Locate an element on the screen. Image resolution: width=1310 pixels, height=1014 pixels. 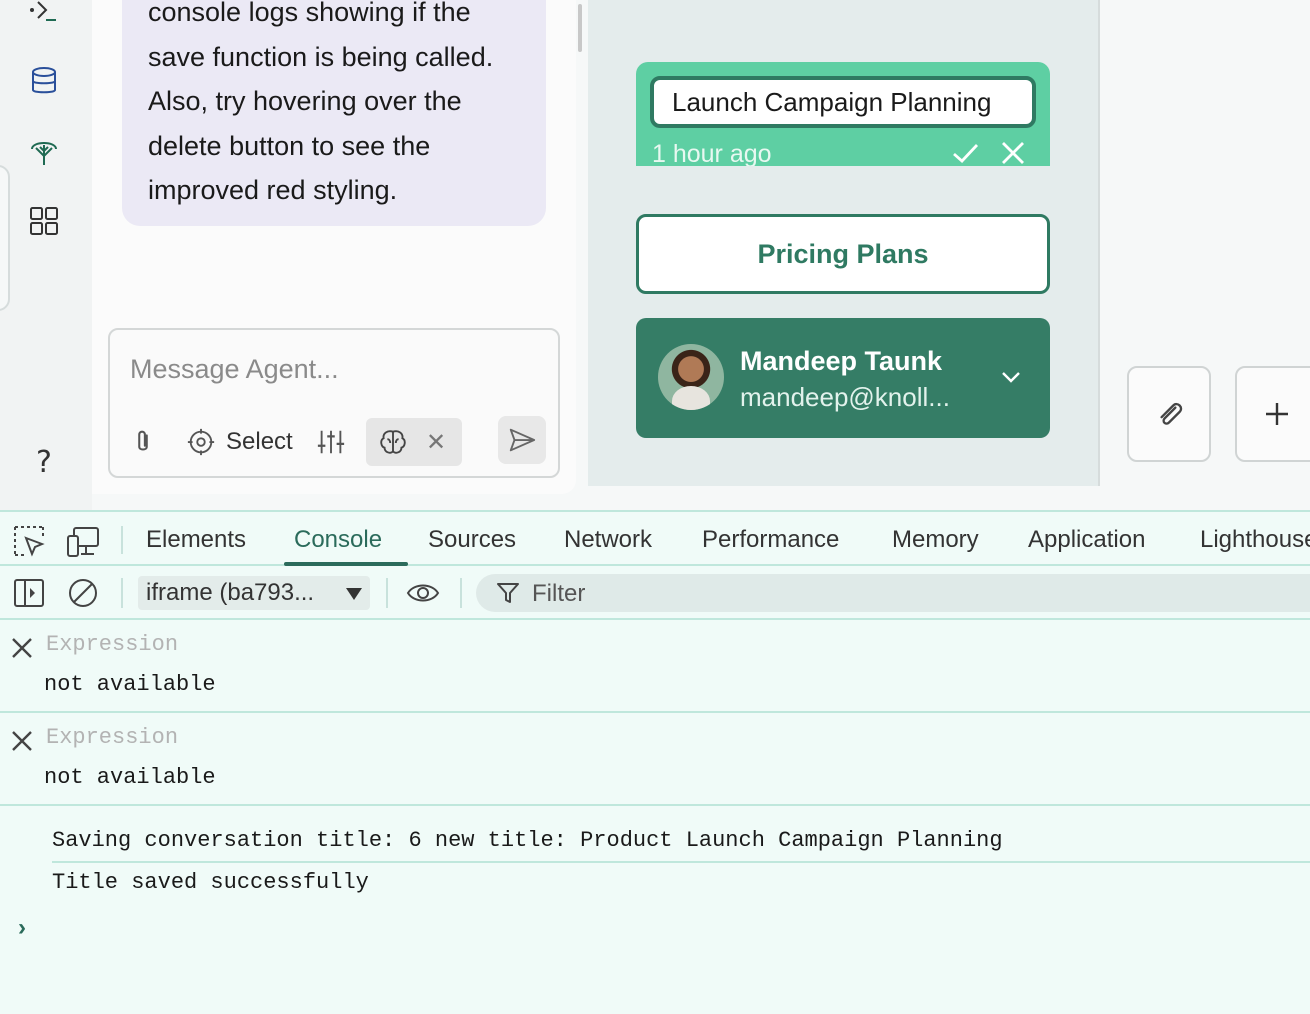
tab-application: Application is located at coordinates (1086, 540).